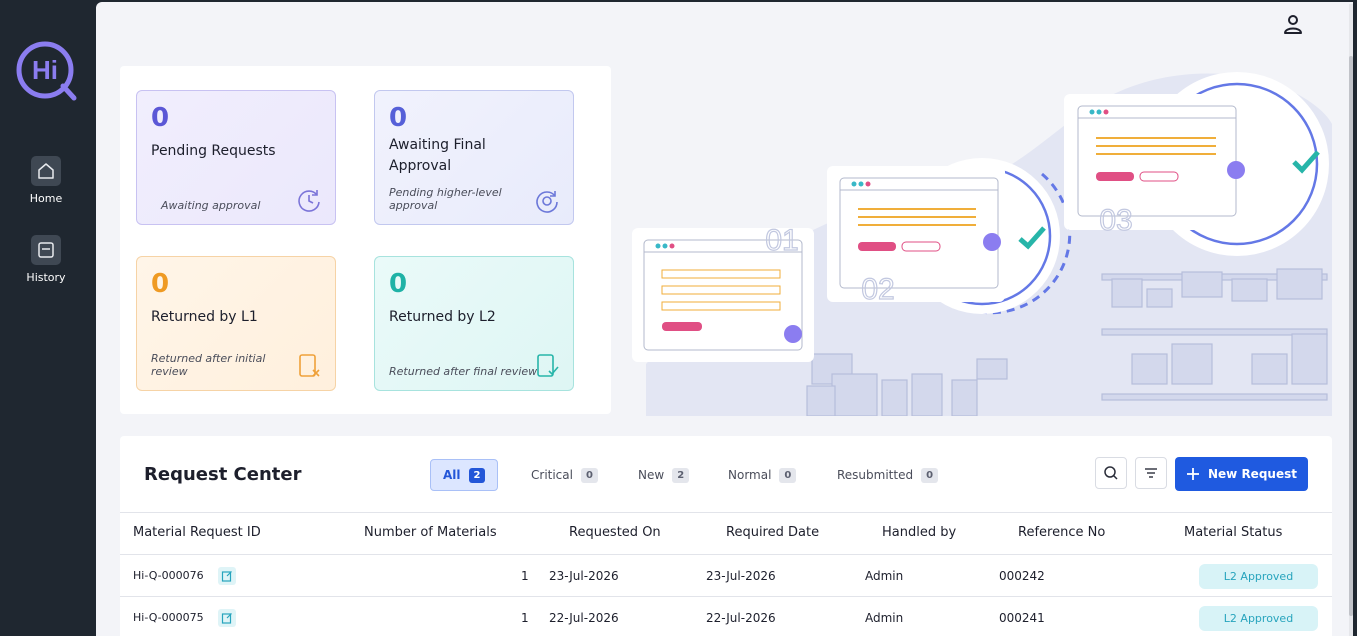 The width and height of the screenshot is (1357, 636). I want to click on column-header: Requested On, so click(615, 532).